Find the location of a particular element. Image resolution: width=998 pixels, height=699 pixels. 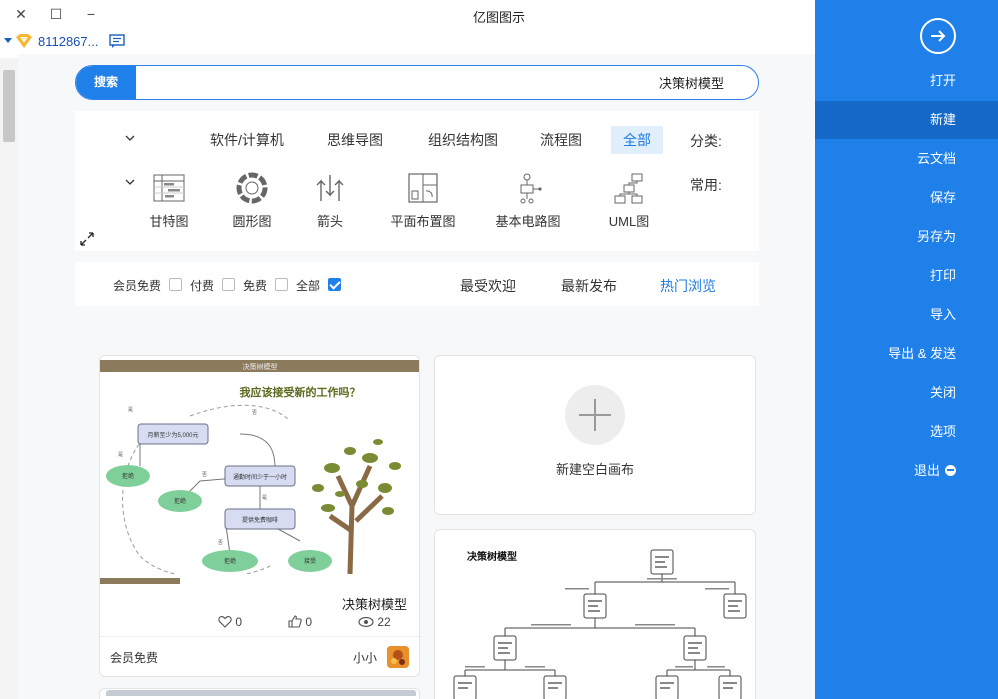

thumbs-up-icon is located at coordinates (295, 621).